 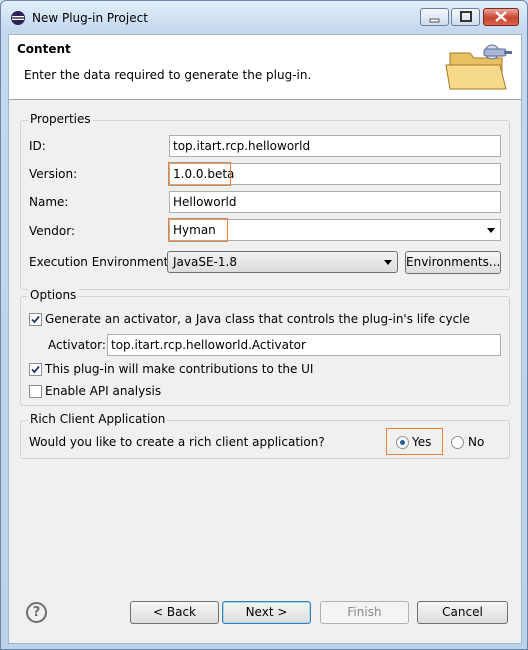 I want to click on ui-contributions-checkbox, so click(x=35, y=369).